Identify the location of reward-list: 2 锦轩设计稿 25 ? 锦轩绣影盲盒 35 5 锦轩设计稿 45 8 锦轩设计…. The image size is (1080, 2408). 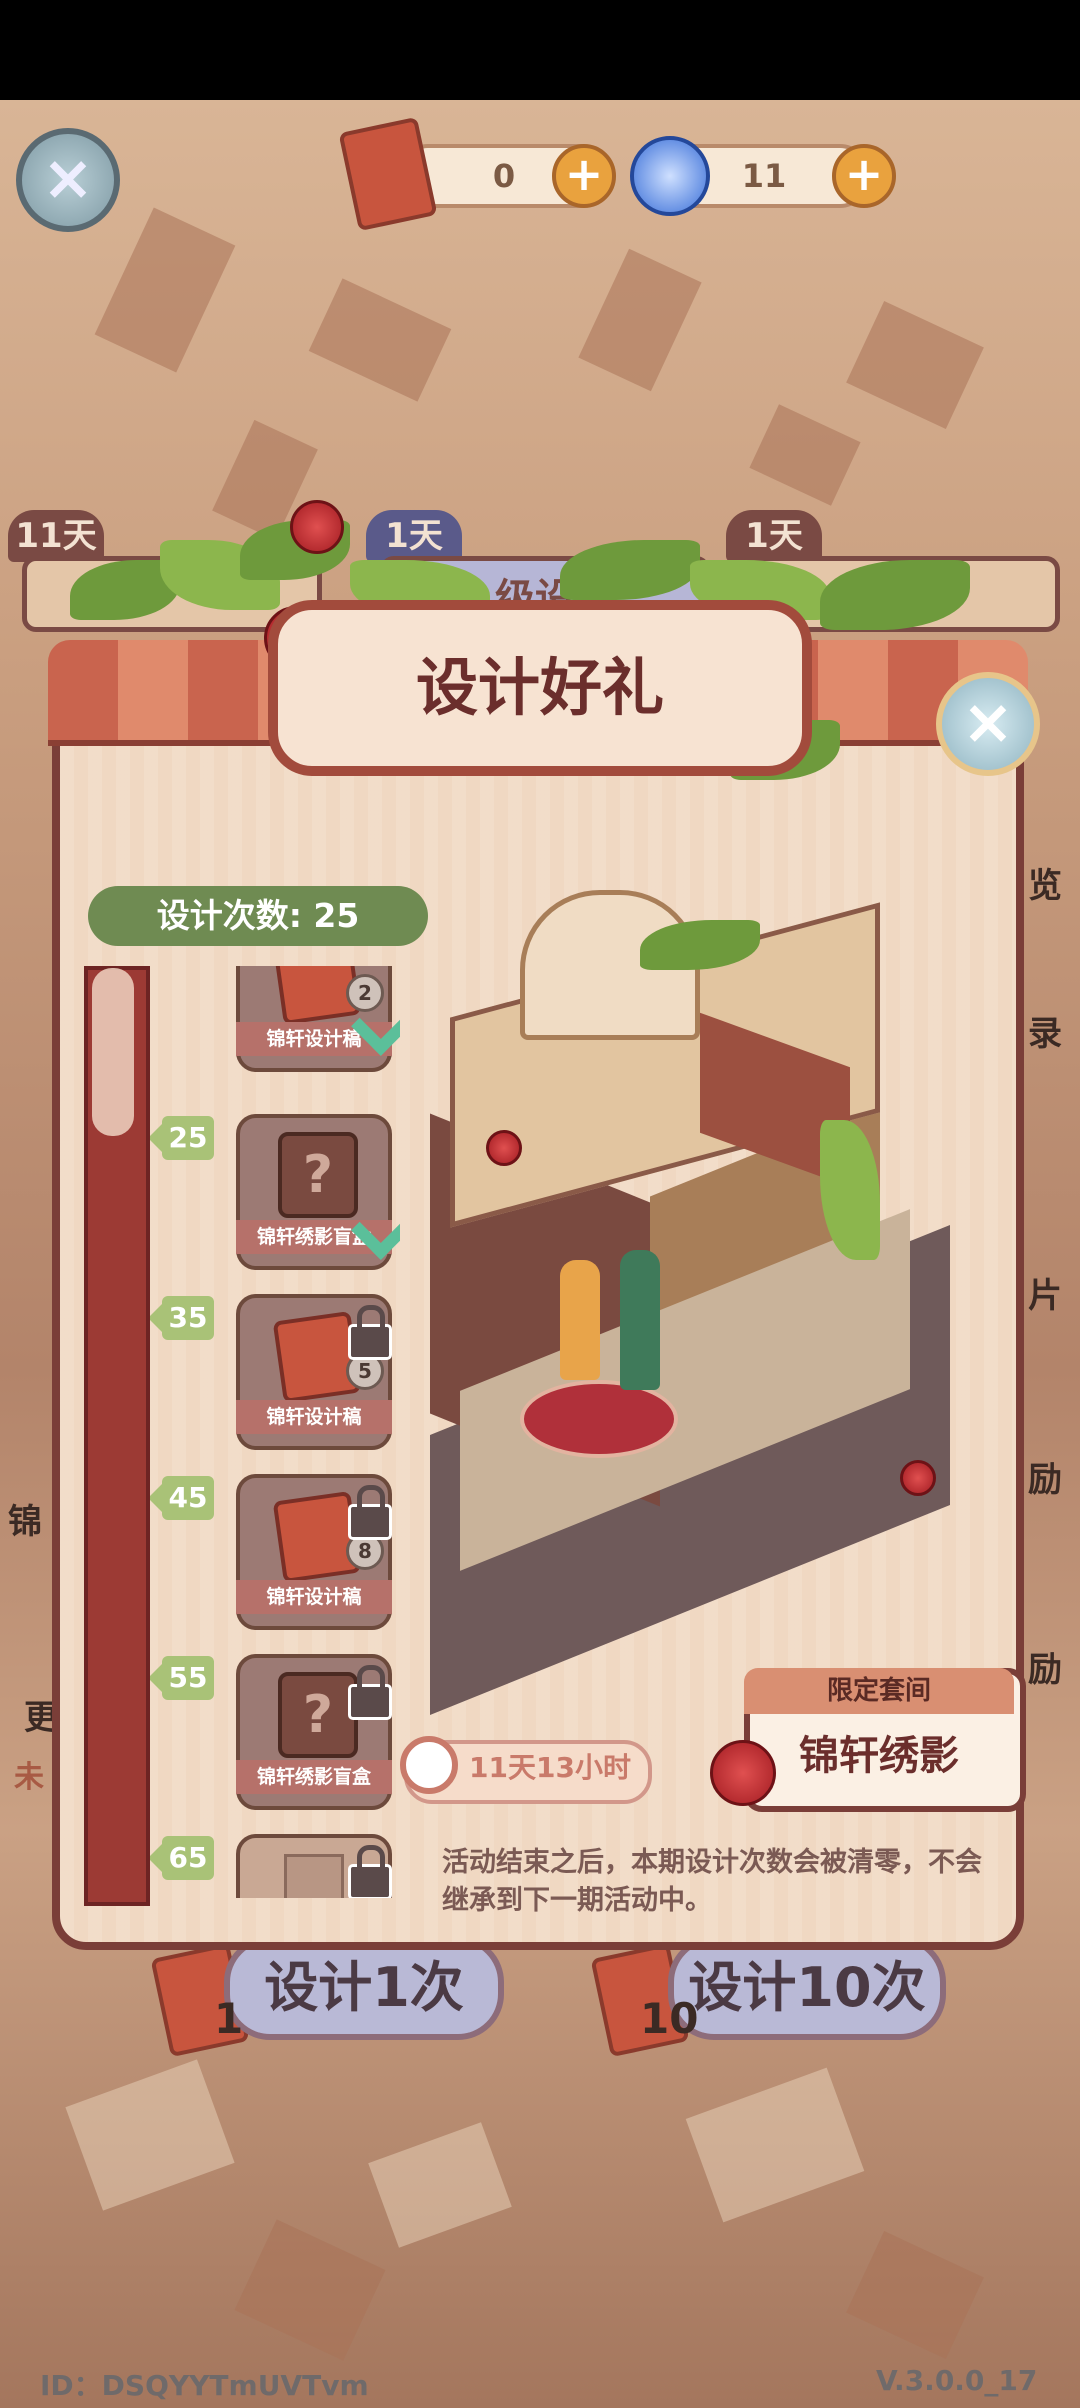
(275, 1432).